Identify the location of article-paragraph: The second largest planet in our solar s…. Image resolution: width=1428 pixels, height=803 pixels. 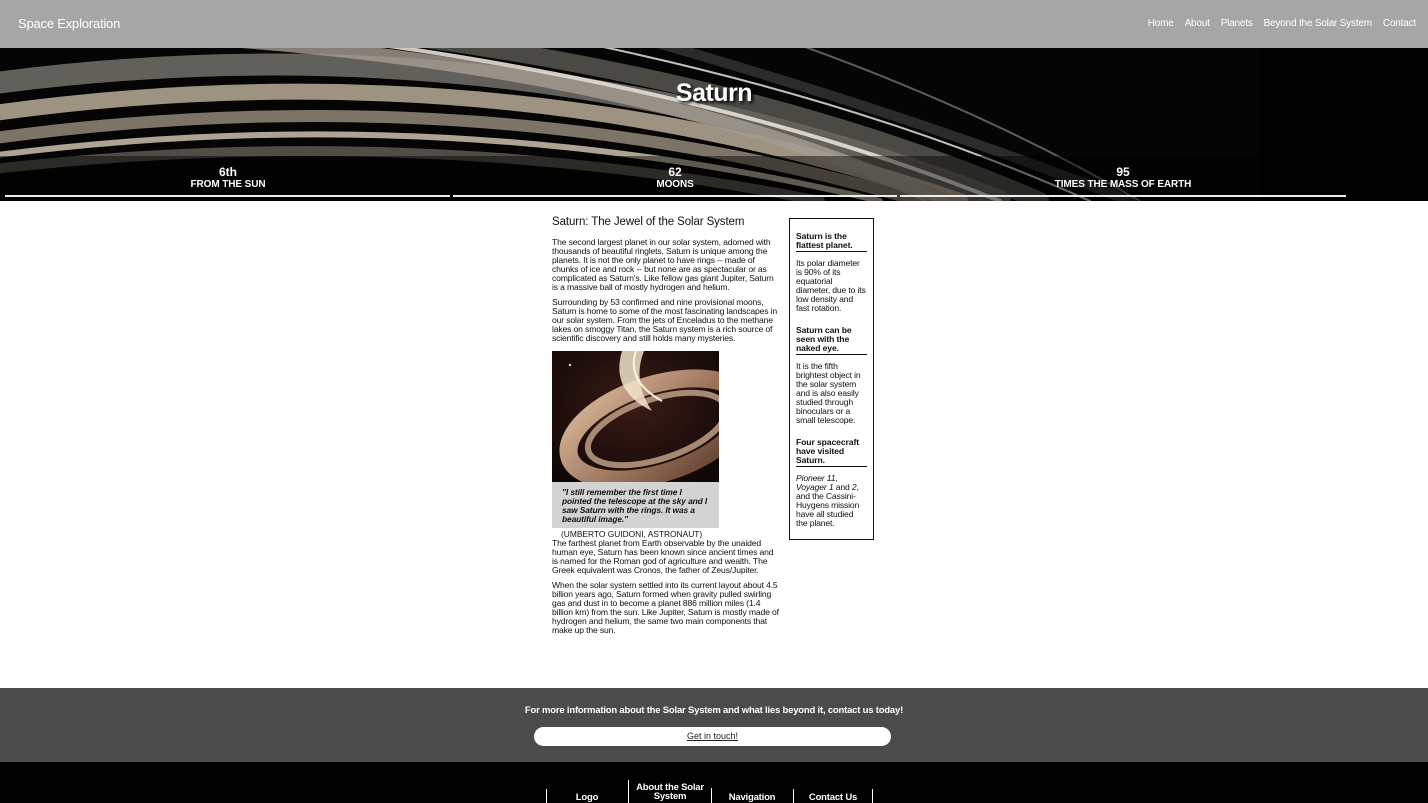
(663, 264).